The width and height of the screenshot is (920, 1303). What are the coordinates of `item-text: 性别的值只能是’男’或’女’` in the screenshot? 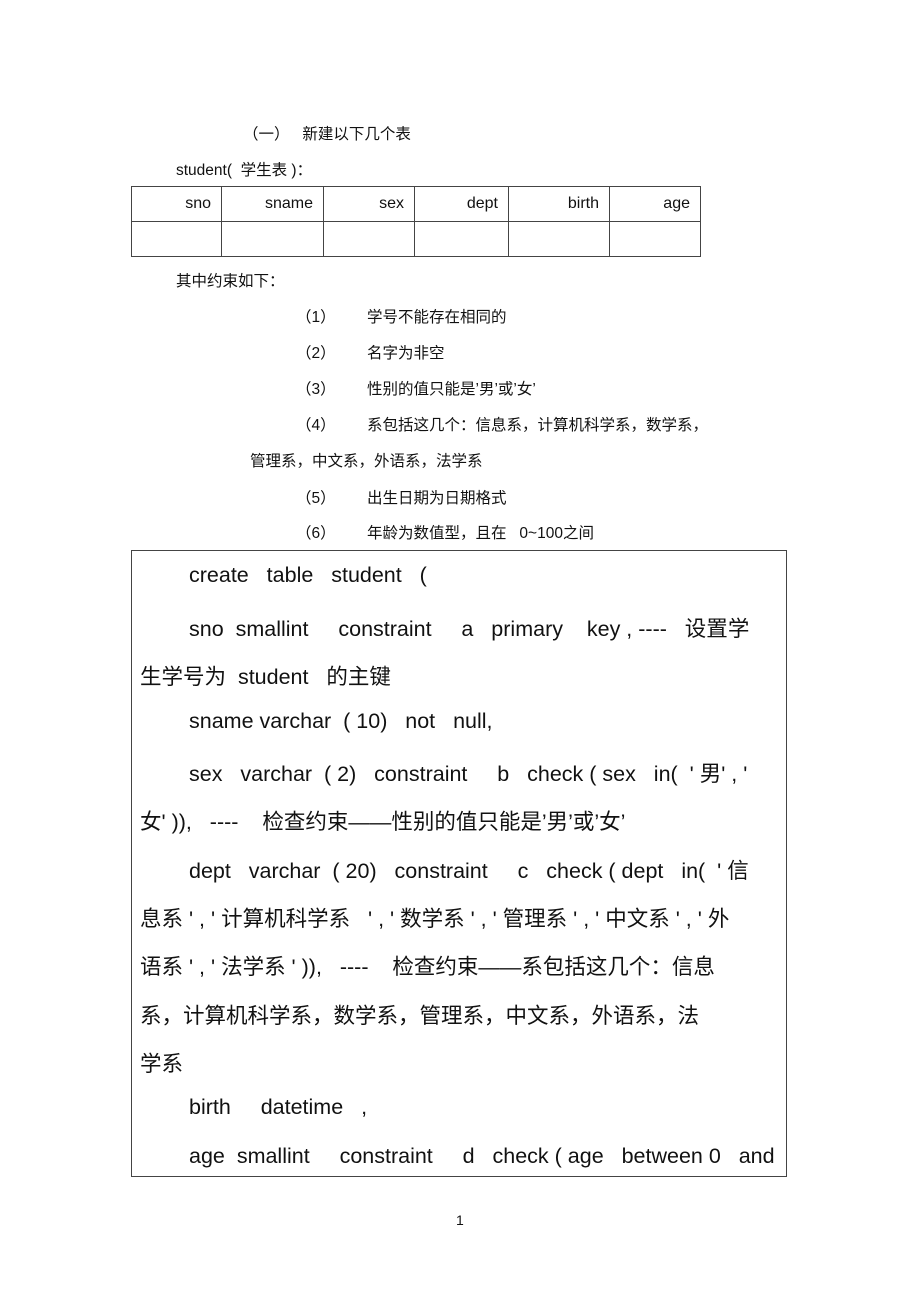 It's located at (451, 389).